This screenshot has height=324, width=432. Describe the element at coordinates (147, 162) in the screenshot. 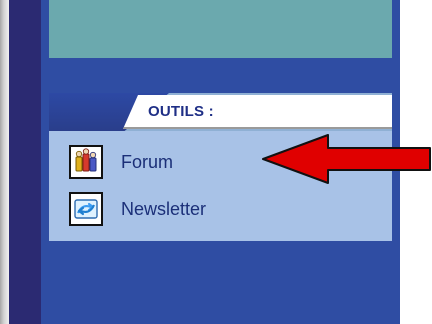

I see `tool-label-forum: Forum` at that location.